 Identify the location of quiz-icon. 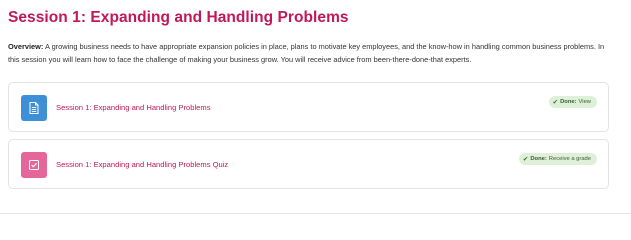
(34, 165).